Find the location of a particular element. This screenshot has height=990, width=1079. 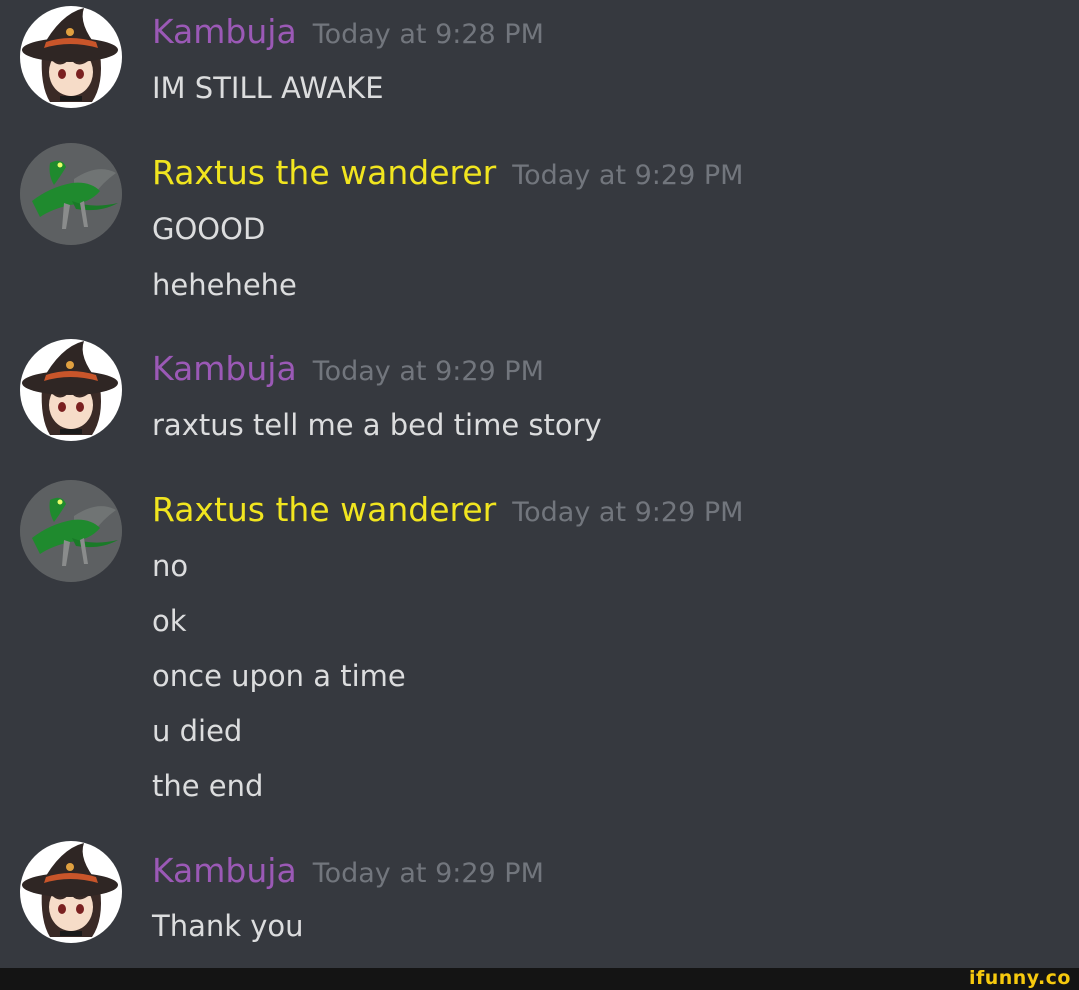

message-text: once upon a time is located at coordinates (279, 676).